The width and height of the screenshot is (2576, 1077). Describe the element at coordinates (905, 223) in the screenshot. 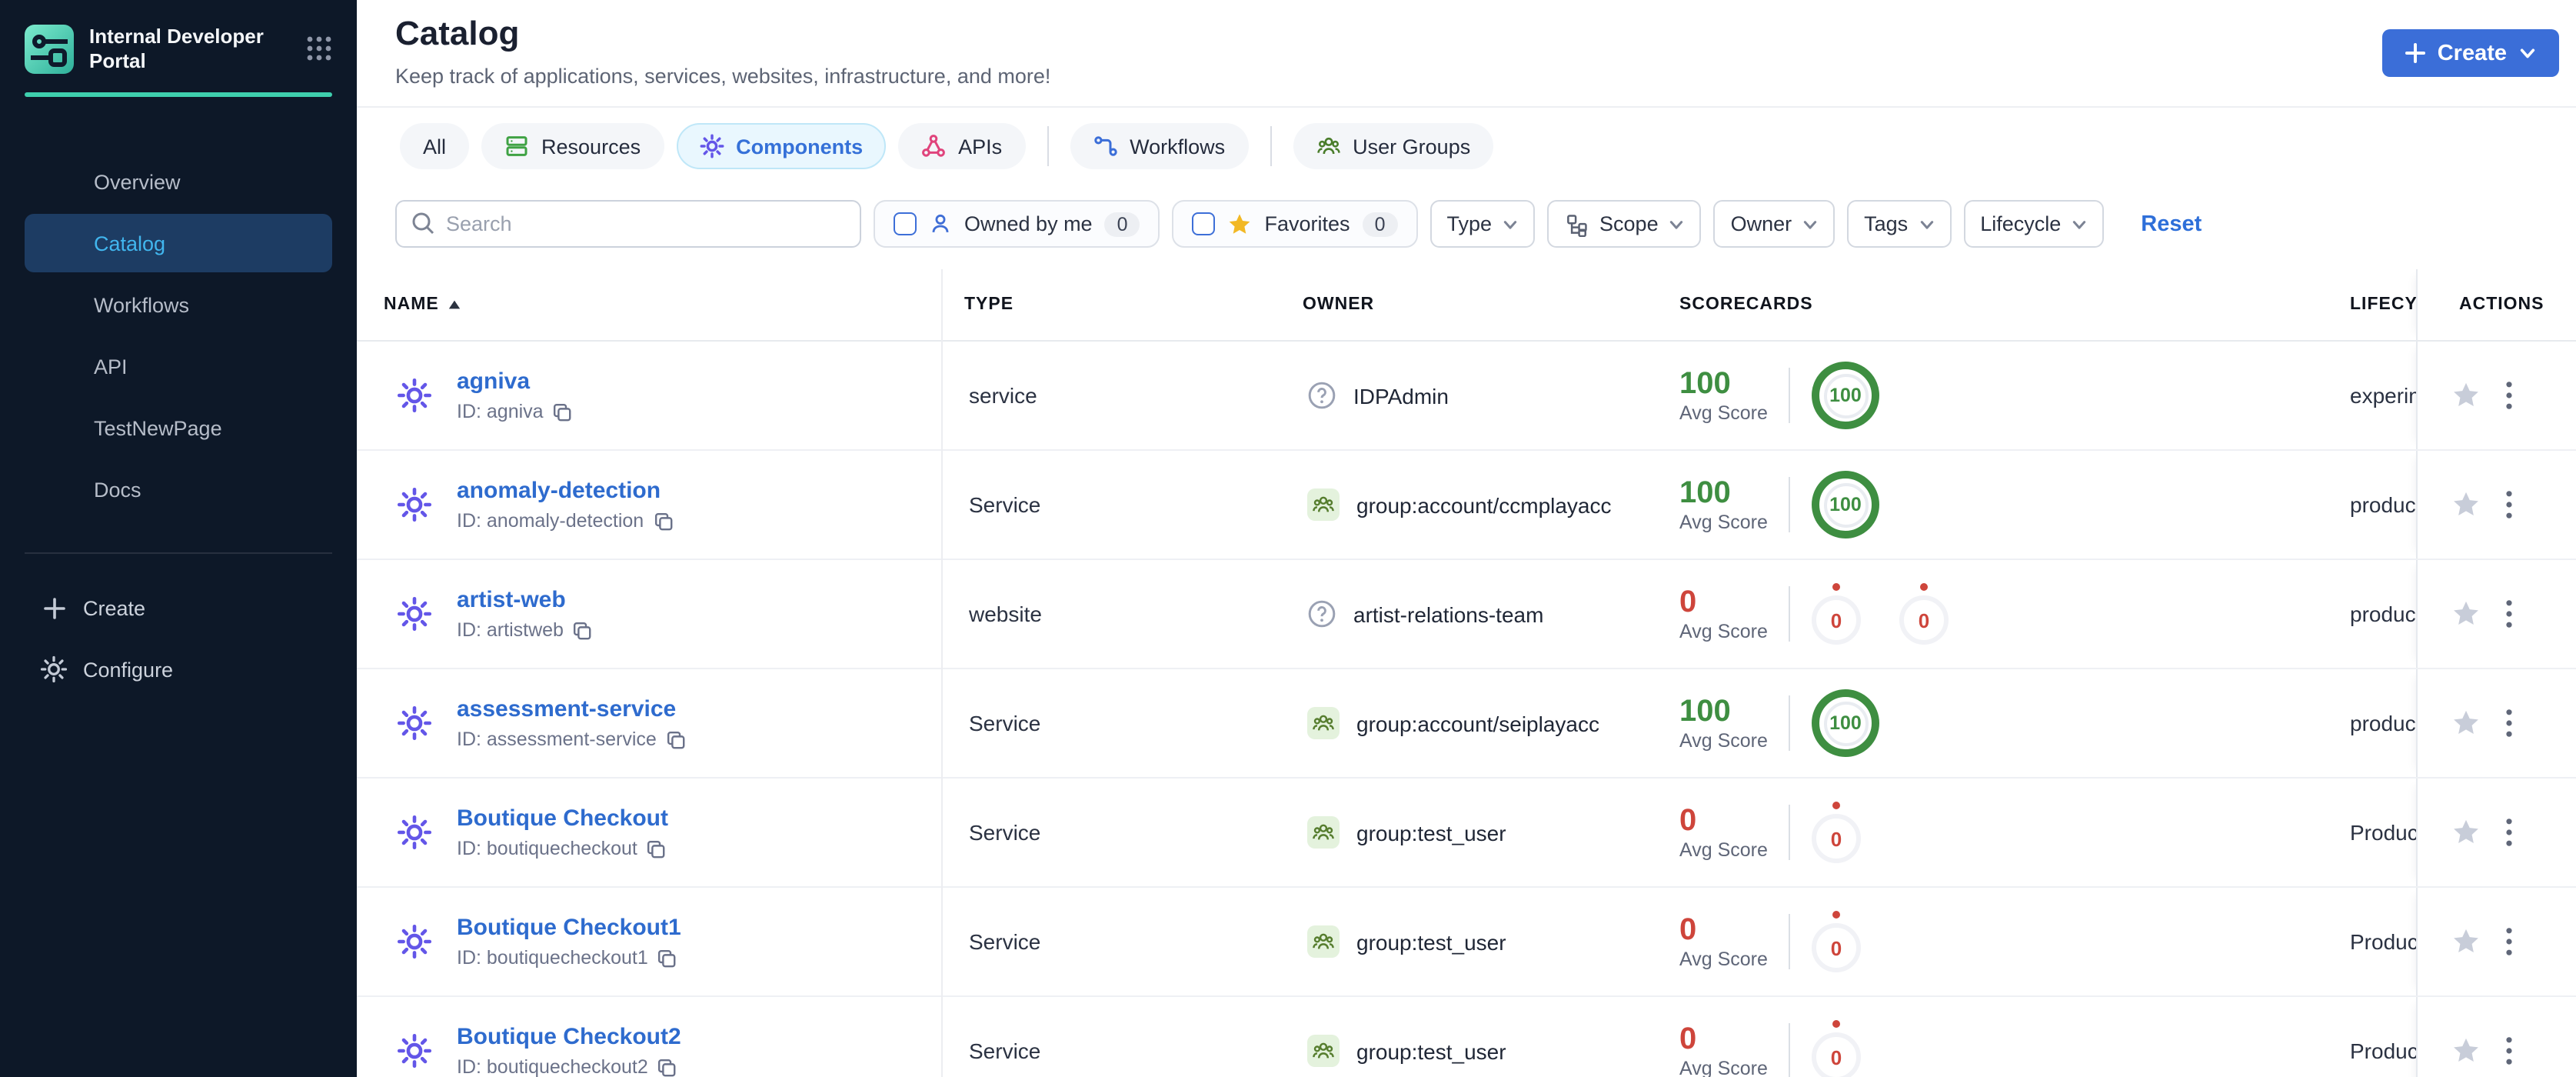

I see `owned-by-me-checkbox` at that location.